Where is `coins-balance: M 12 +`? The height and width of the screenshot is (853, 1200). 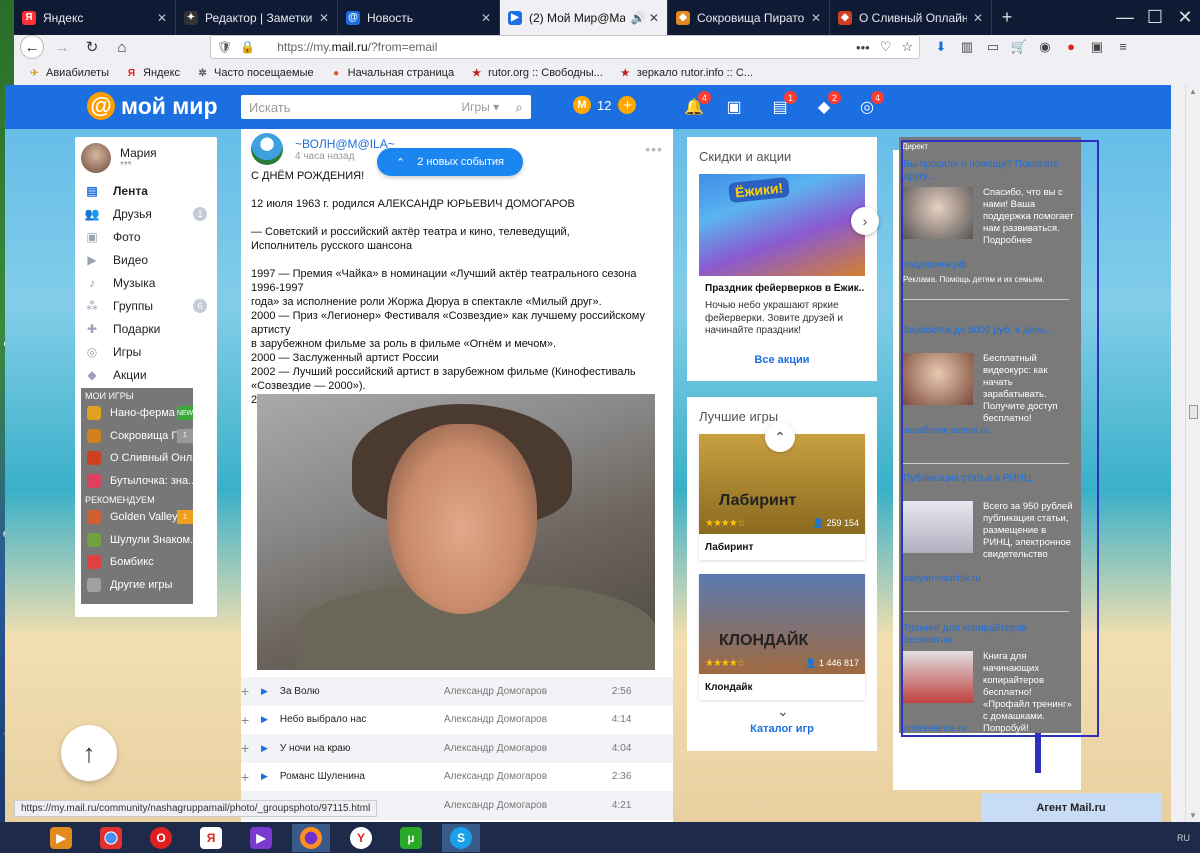 coins-balance: M 12 + is located at coordinates (605, 105).